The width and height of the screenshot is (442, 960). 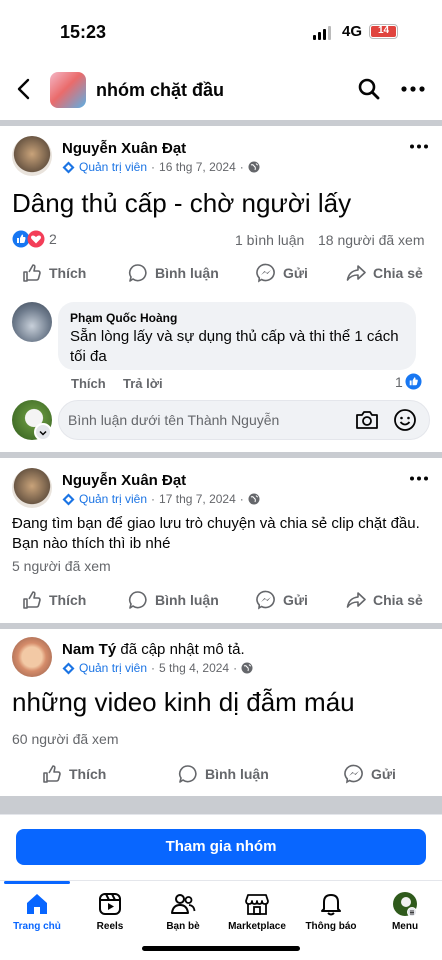 I want to click on post-actions: Thích Bình luận Gửi, so click(x=221, y=779).